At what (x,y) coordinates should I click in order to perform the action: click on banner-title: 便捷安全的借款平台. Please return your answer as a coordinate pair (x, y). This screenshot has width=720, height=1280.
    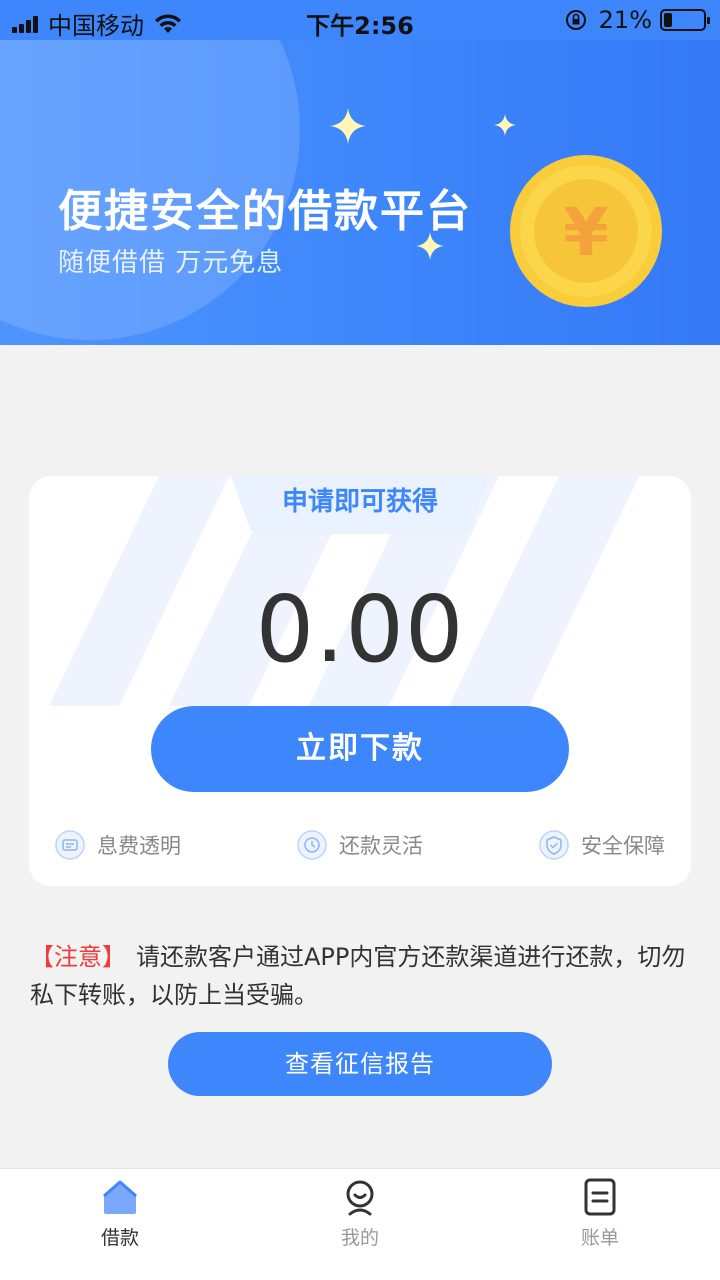
    Looking at the image, I should click on (265, 211).